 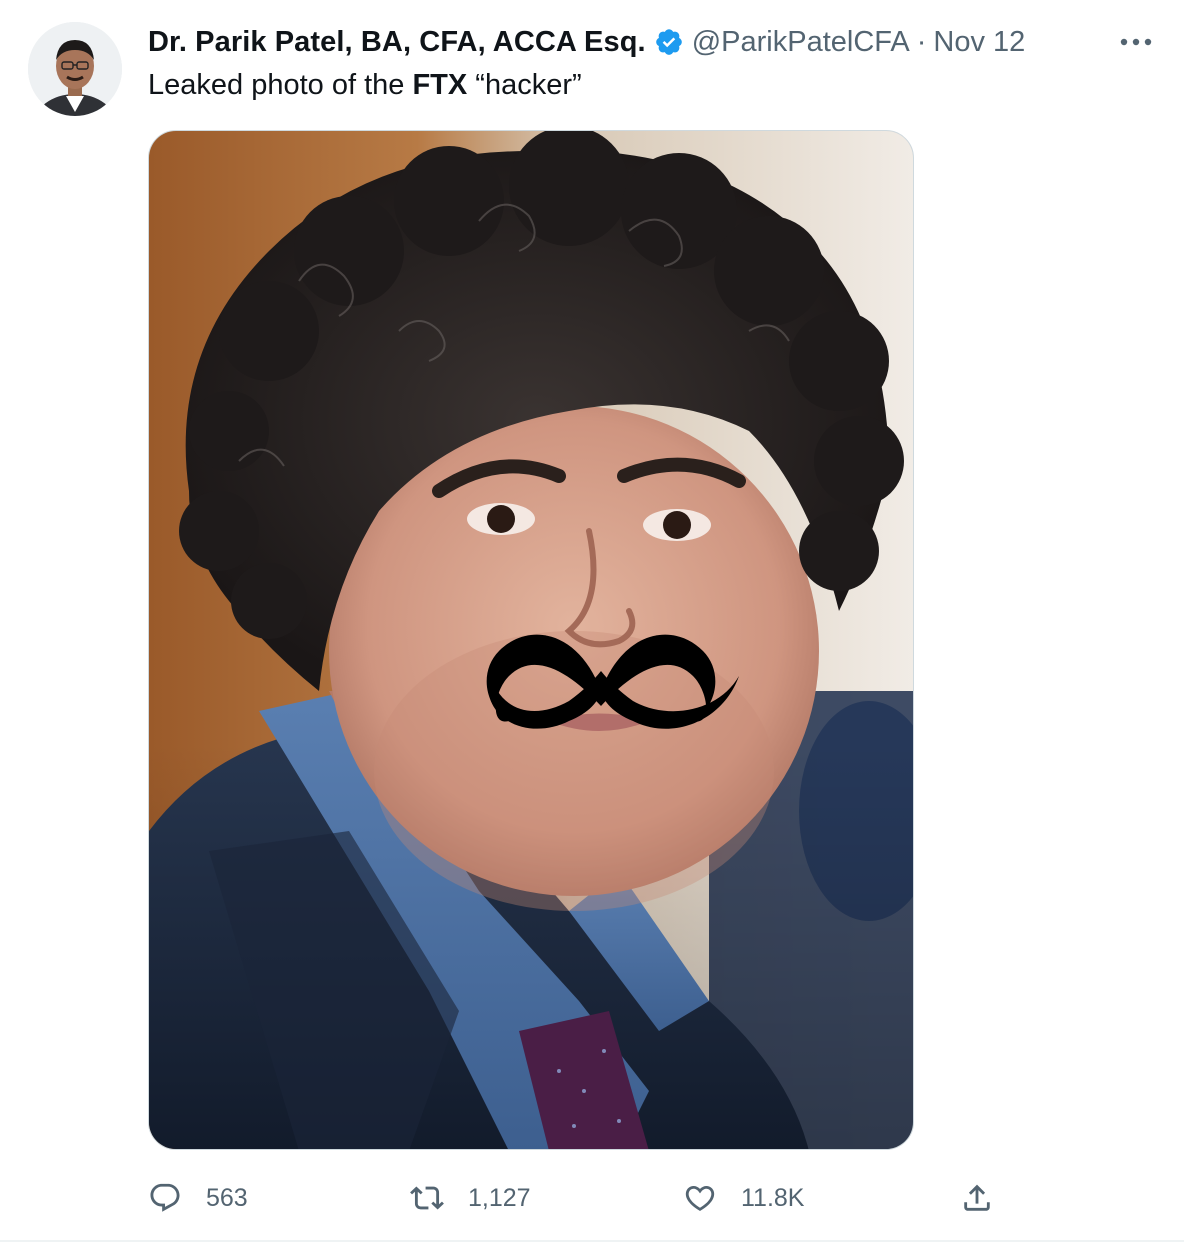 I want to click on share-icon, so click(x=977, y=1198).